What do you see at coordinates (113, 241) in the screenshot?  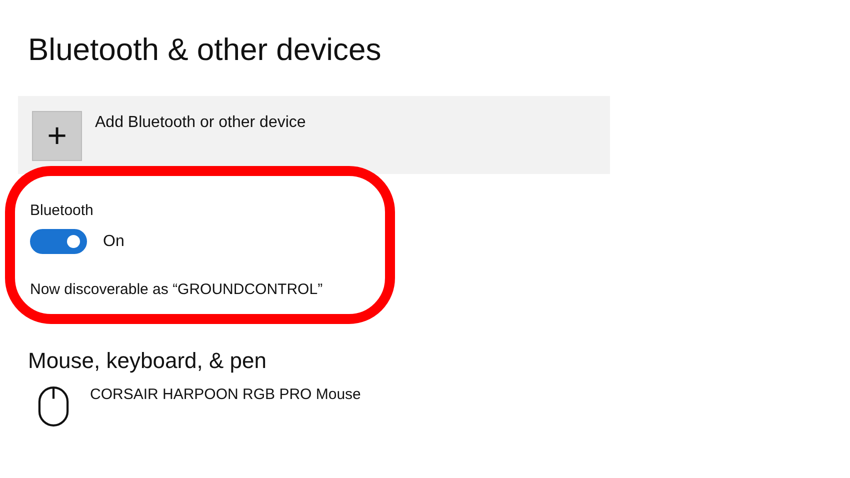 I see `toggle-state-label: On` at bounding box center [113, 241].